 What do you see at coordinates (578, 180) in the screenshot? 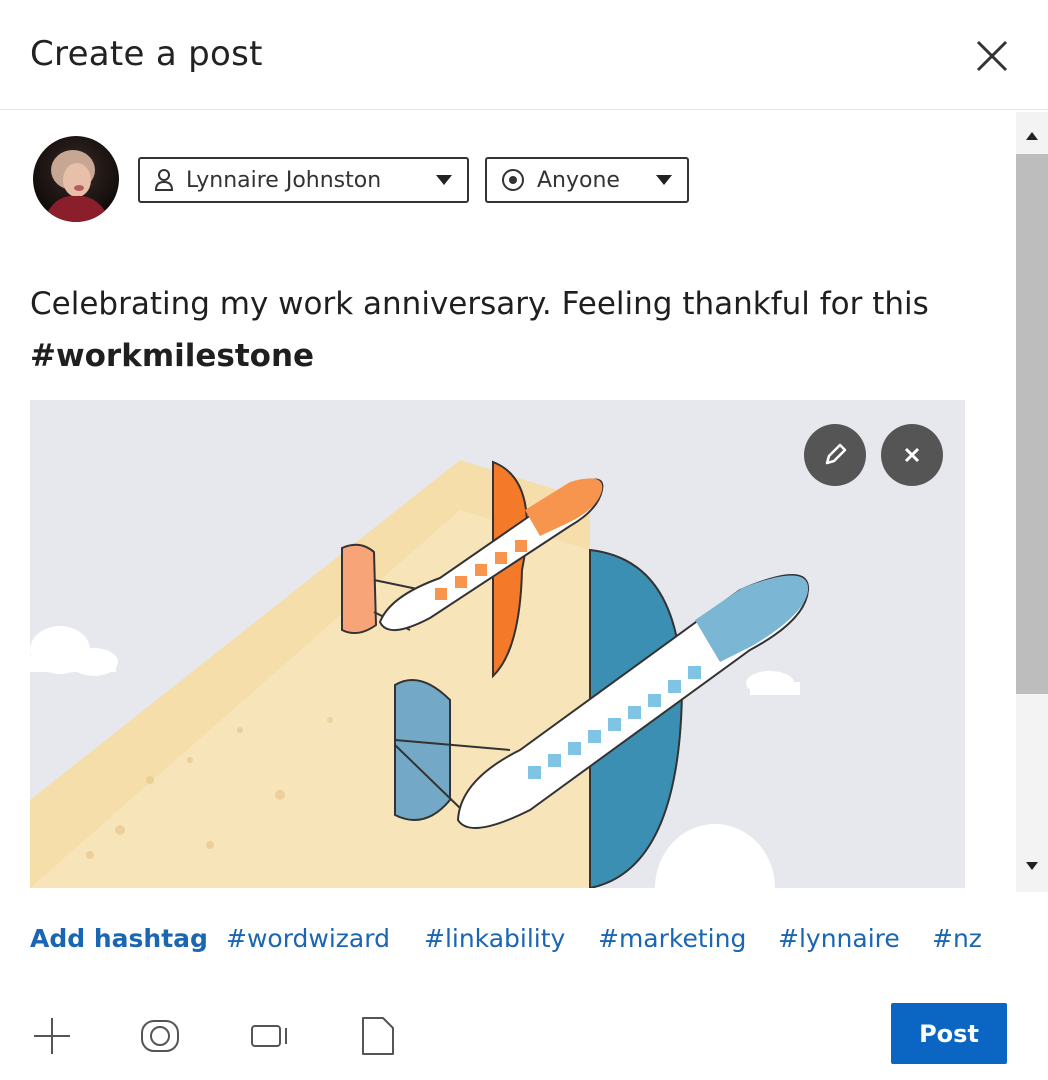
I see `audience-label: Anyone` at bounding box center [578, 180].